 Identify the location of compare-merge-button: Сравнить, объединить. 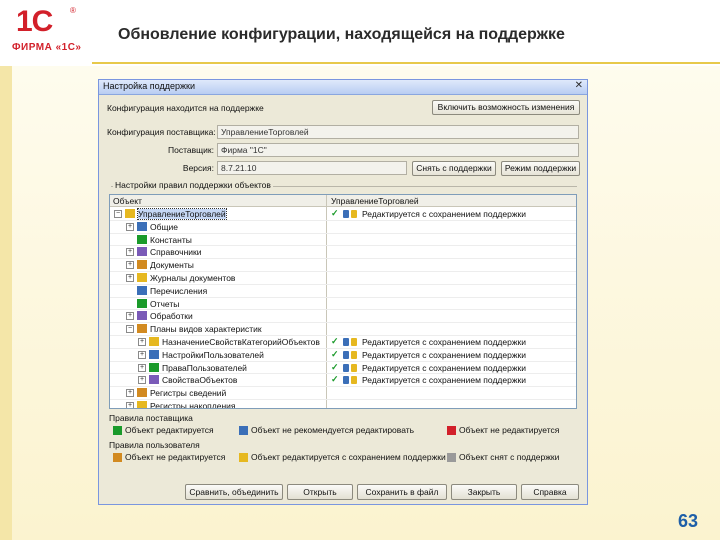
(234, 492).